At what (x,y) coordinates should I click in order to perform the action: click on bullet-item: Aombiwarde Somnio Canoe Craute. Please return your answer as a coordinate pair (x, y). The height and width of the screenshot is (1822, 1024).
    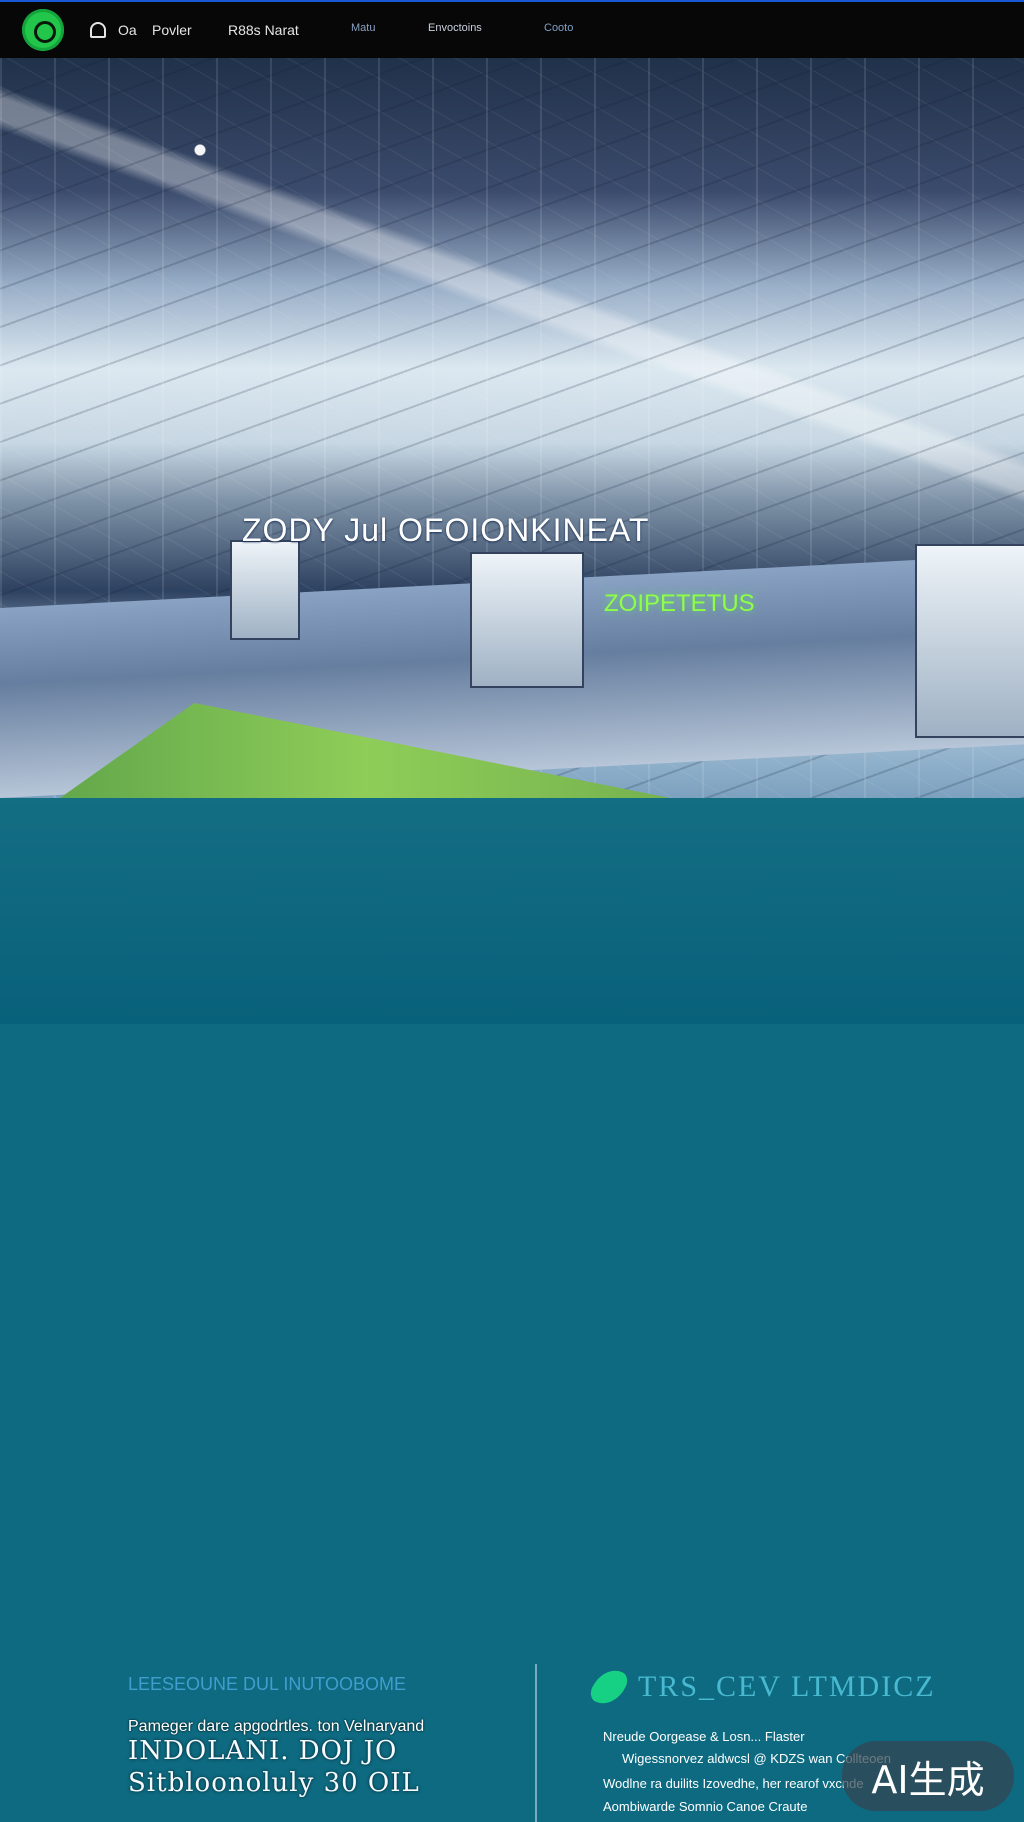
    Looking at the image, I should click on (705, 1806).